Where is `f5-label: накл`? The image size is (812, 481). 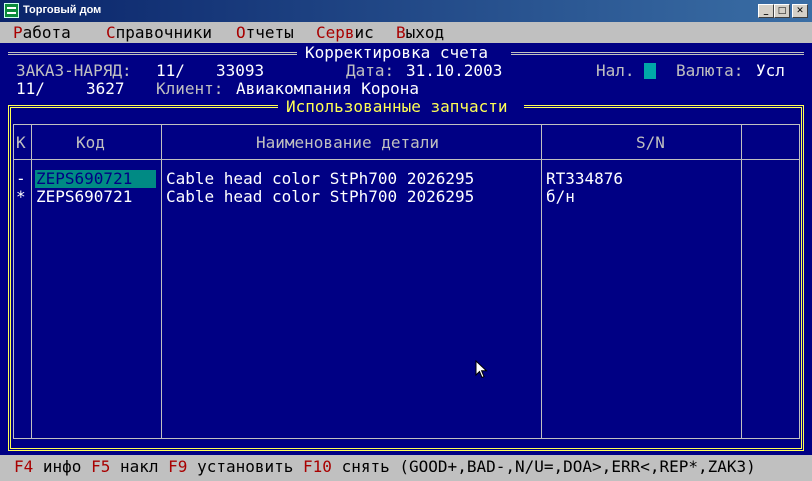
f5-label: накл is located at coordinates (139, 466).